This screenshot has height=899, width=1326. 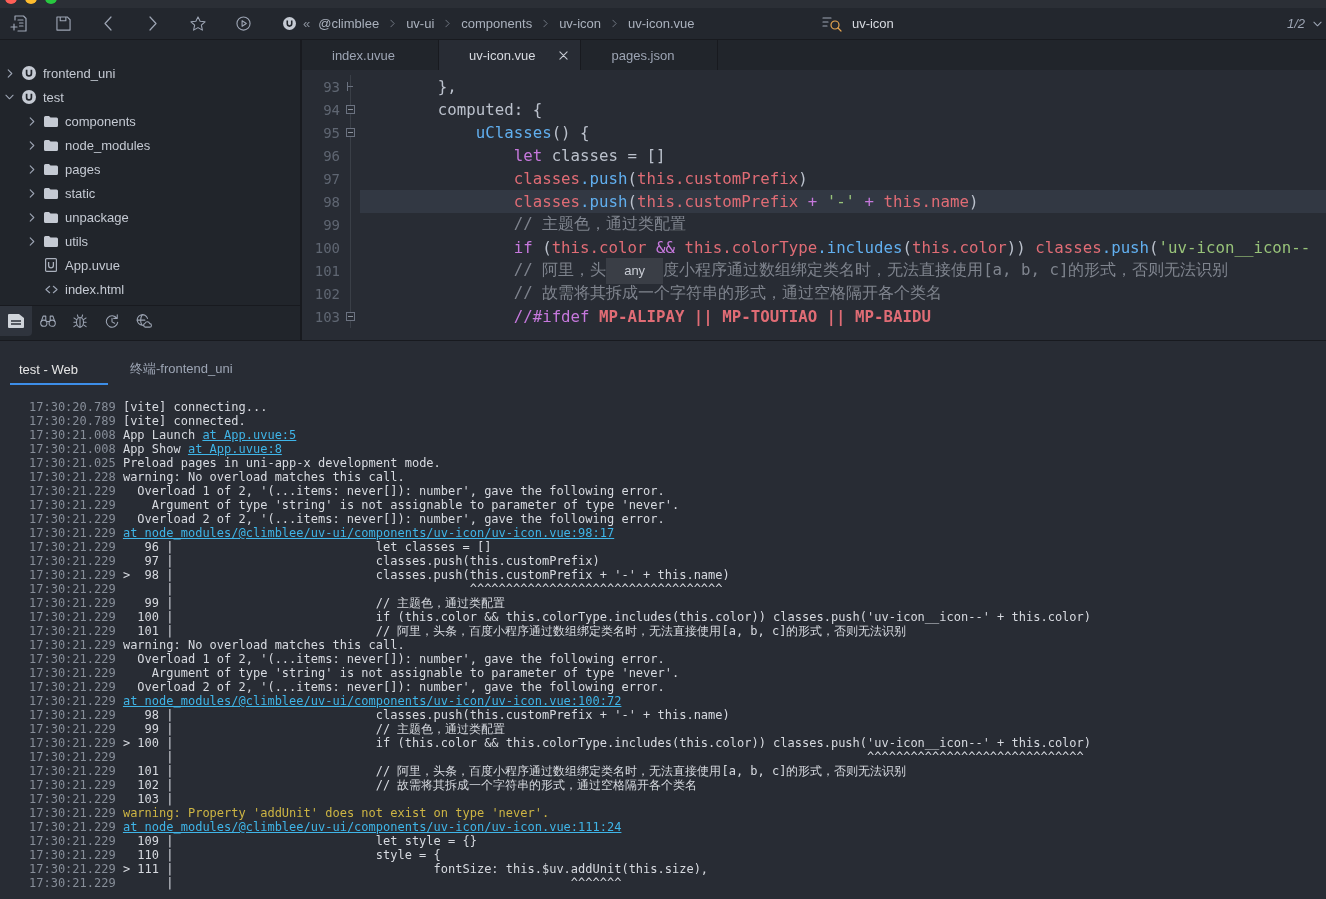 I want to click on console-tab: test - Web, so click(x=59, y=370).